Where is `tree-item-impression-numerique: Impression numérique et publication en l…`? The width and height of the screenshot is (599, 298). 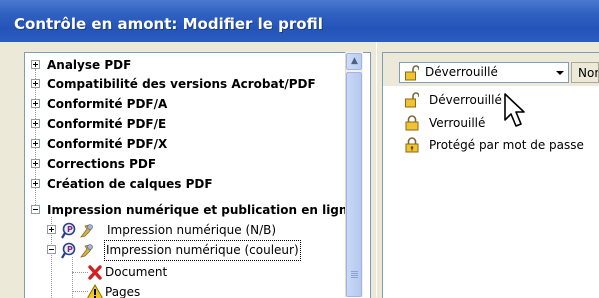 tree-item-impression-numerique: Impression numérique et publication en l… is located at coordinates (190, 210).